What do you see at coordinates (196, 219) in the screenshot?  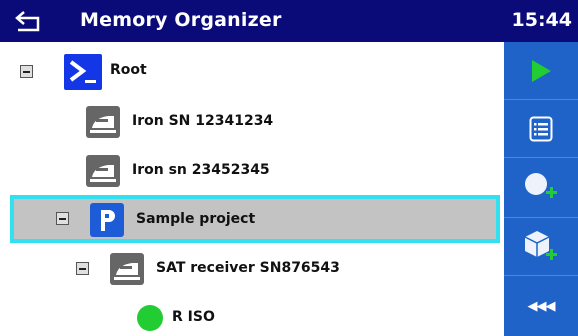 I see `tree-node-label: Sample project` at bounding box center [196, 219].